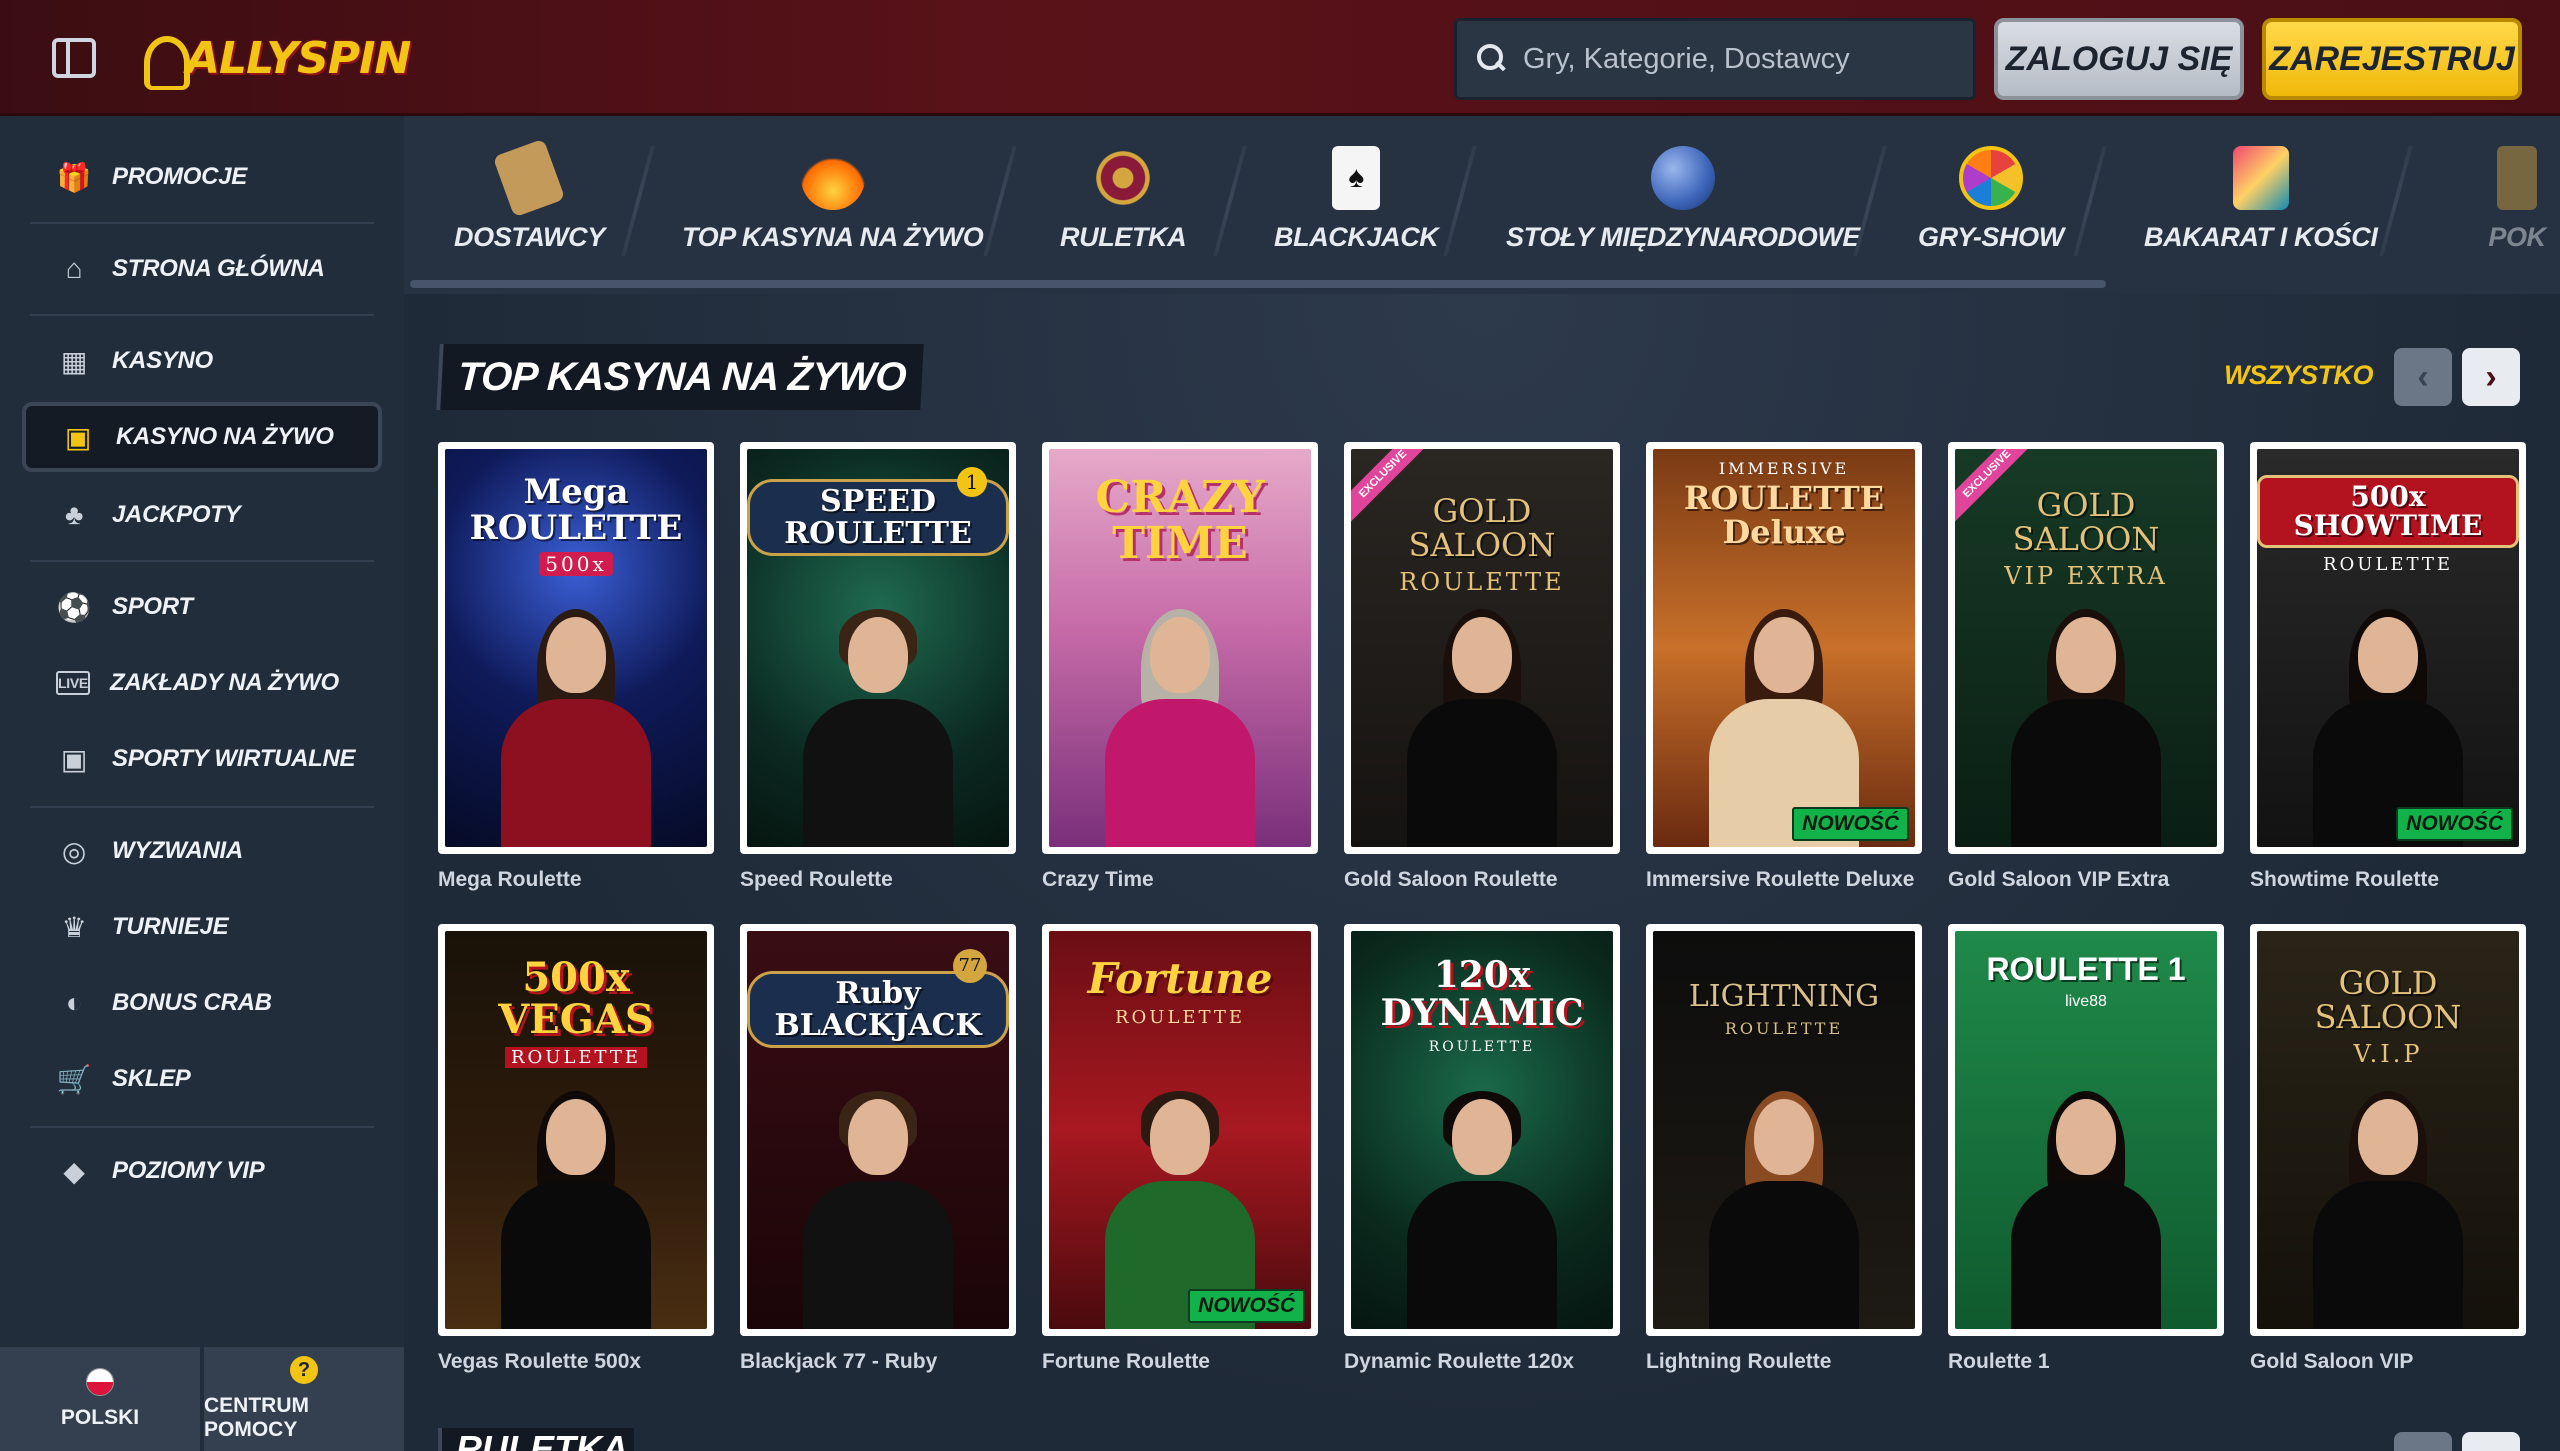 The image size is (2560, 1451). I want to click on game-thumbnail: GOLD SALOON V.I.P, so click(2388, 1130).